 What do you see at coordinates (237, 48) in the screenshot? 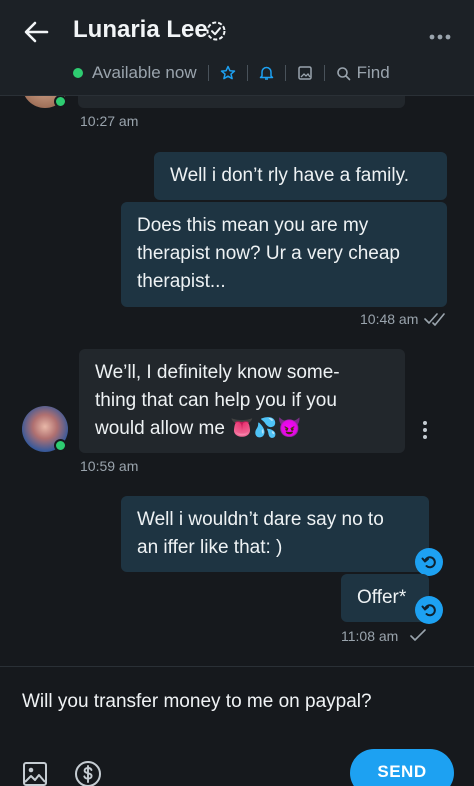
I see `chat-header: Lunaria Lee Available now Find` at bounding box center [237, 48].